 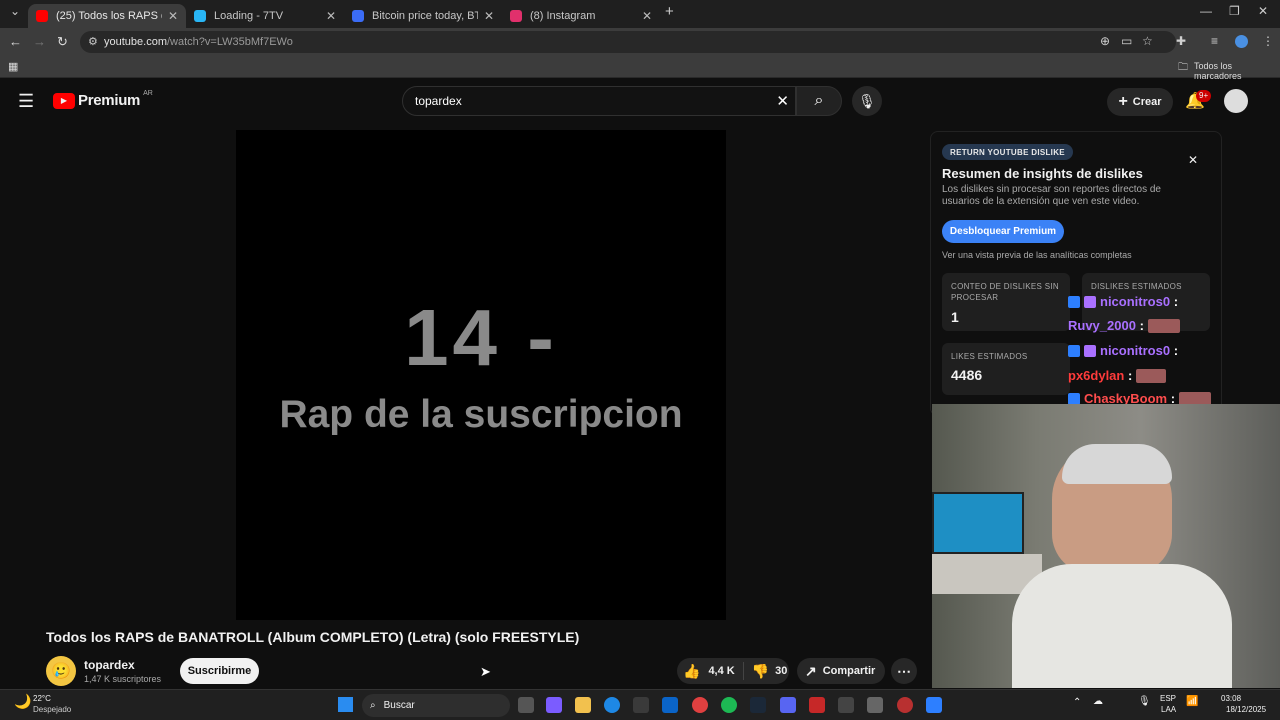 I want to click on video-overlay-text: Rap de la suscripcion, so click(x=481, y=414).